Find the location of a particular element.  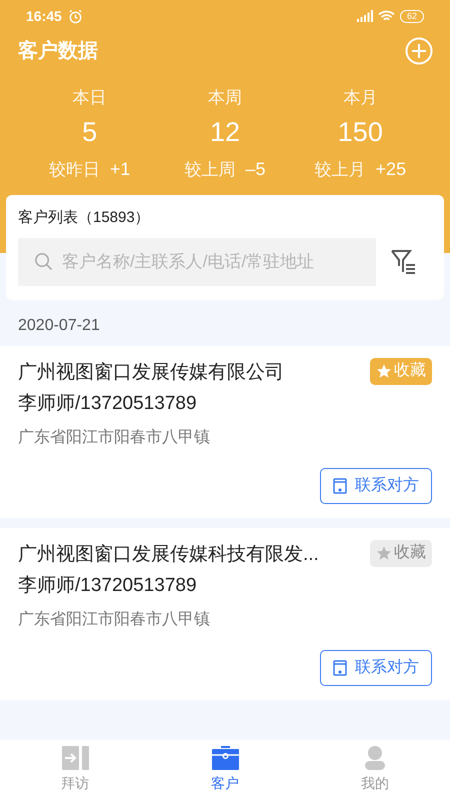

nav-tab: 客户 is located at coordinates (225, 770).